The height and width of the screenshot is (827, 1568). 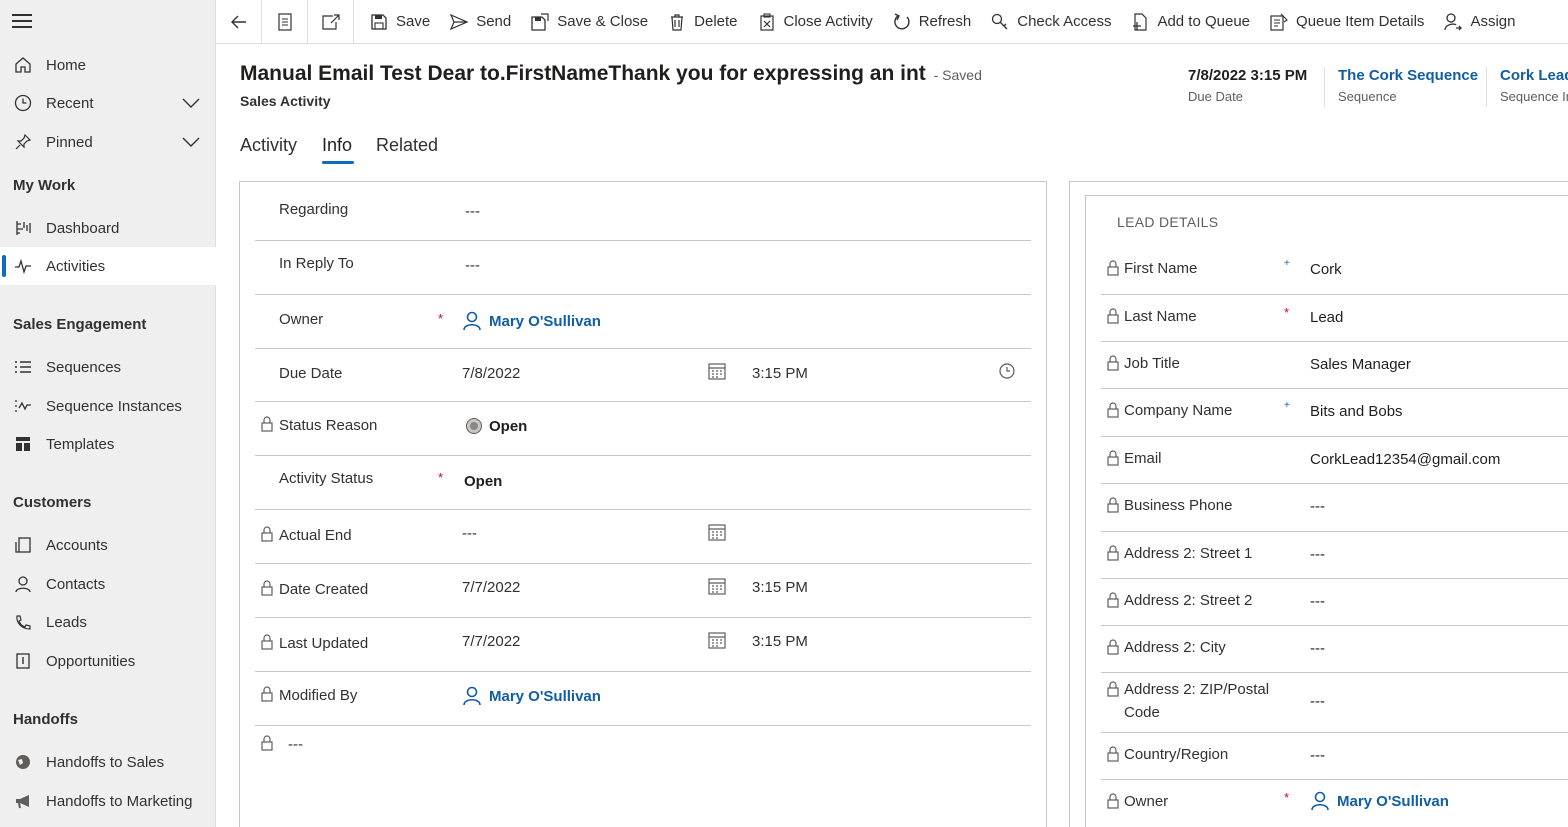 What do you see at coordinates (76, 584) in the screenshot?
I see `sidebar-item-label: Contacts` at bounding box center [76, 584].